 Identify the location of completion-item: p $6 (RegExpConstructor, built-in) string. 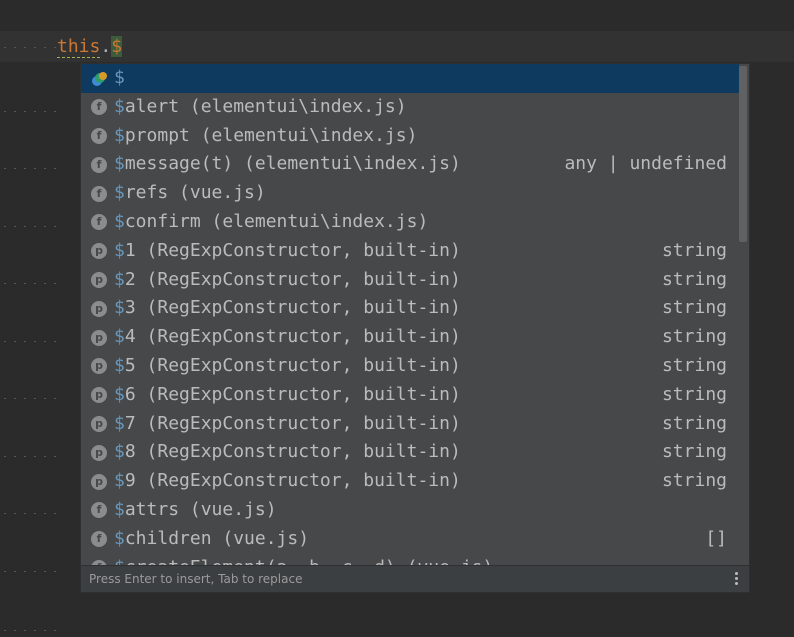
(410, 395).